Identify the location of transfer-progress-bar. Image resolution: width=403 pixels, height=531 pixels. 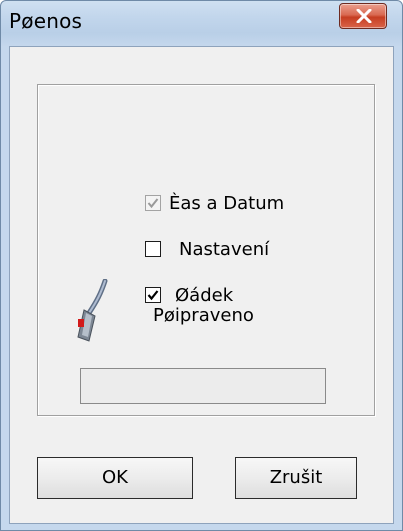
(203, 386).